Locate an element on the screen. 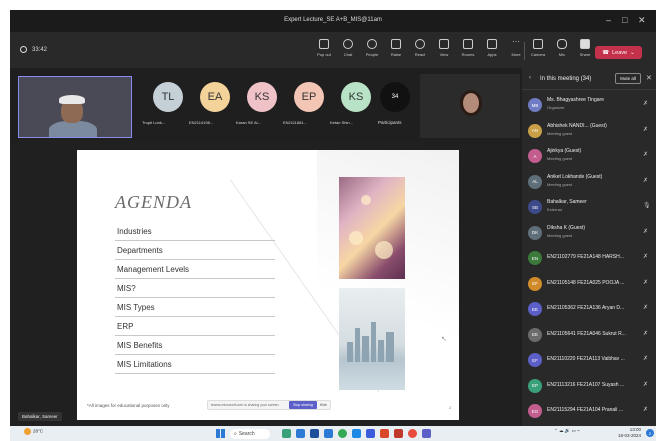 The image size is (656, 441). stop-sharing-button: Stop sharing is located at coordinates (303, 405).